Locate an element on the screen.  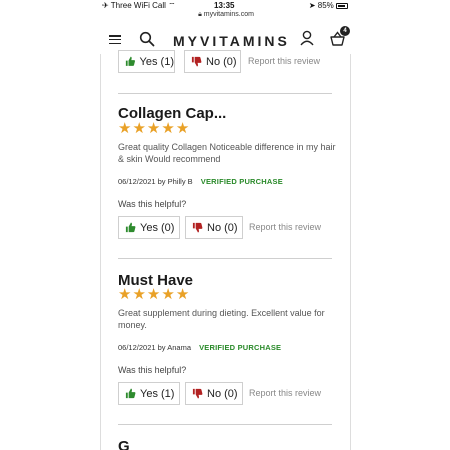
left-border is located at coordinates (100, 252).